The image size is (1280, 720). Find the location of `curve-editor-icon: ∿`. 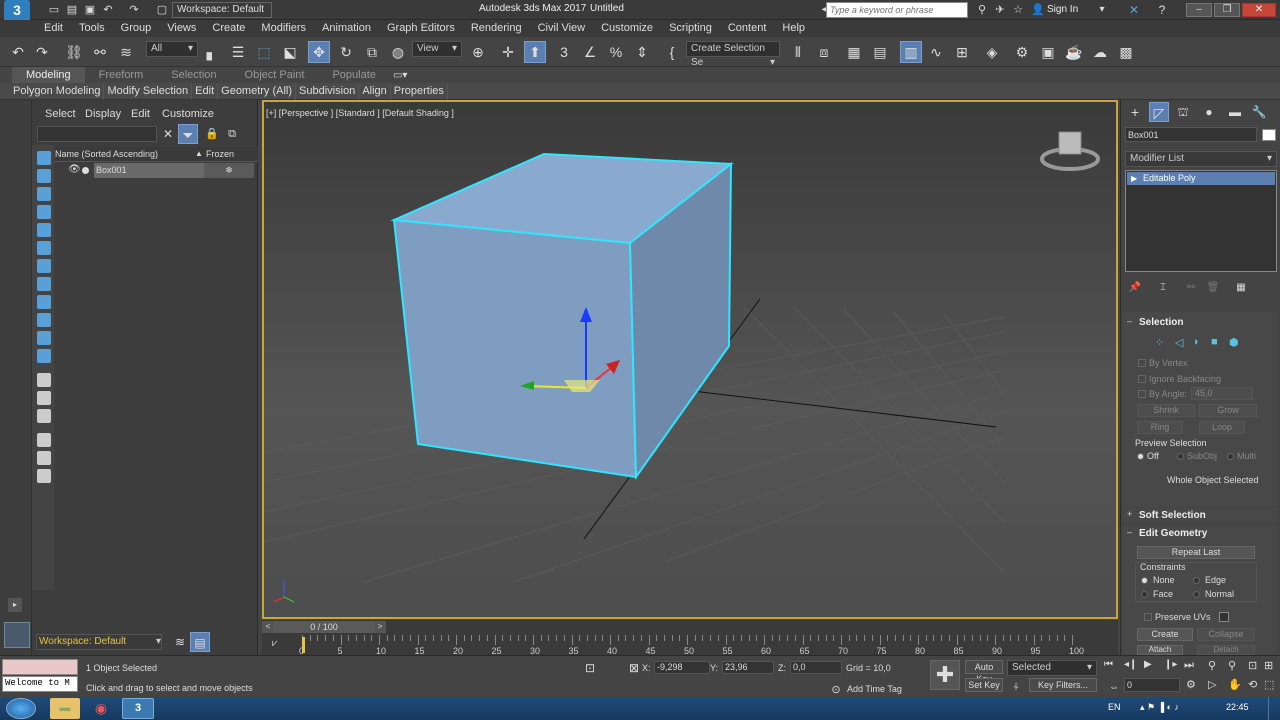

curve-editor-icon: ∿ is located at coordinates (936, 52).